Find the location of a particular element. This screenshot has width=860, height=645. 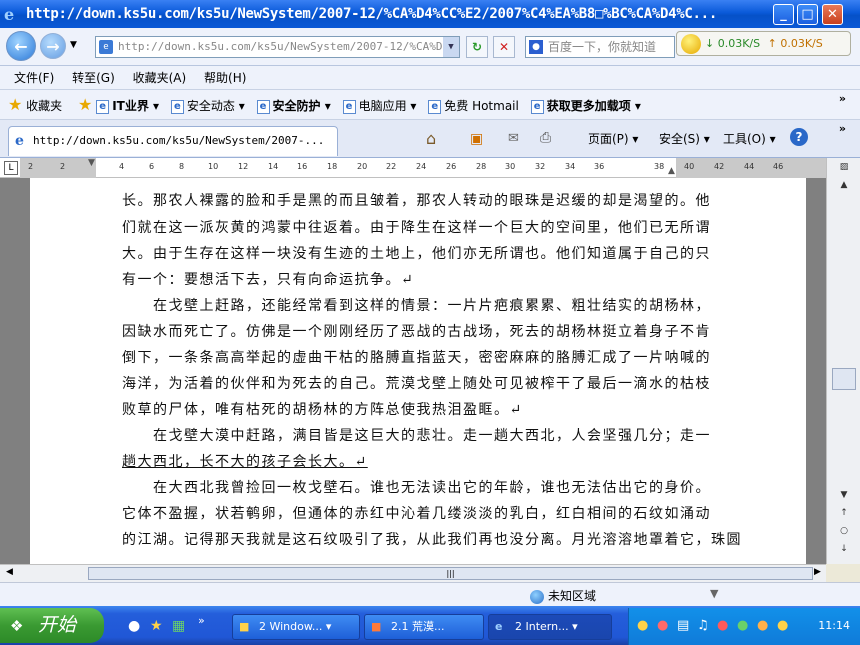

quicklaunch-icon: ★ is located at coordinates (156, 626).